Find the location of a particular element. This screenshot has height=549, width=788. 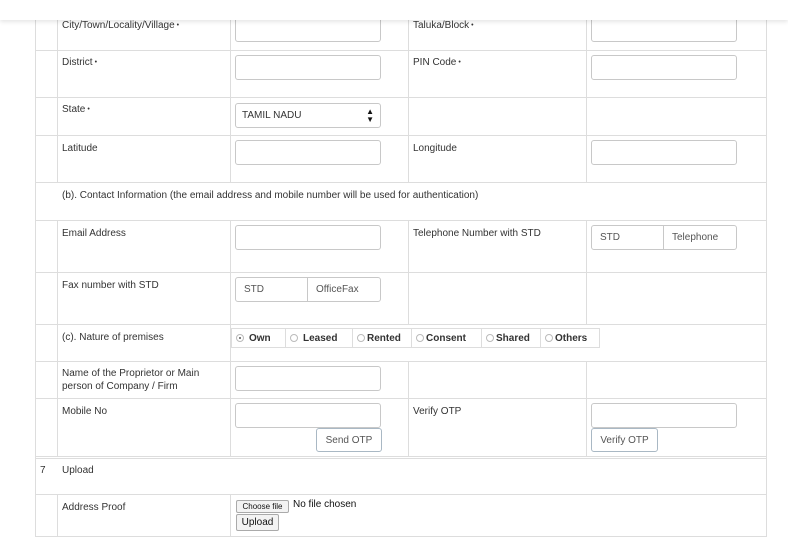

upload-section-number: 7 is located at coordinates (43, 470).